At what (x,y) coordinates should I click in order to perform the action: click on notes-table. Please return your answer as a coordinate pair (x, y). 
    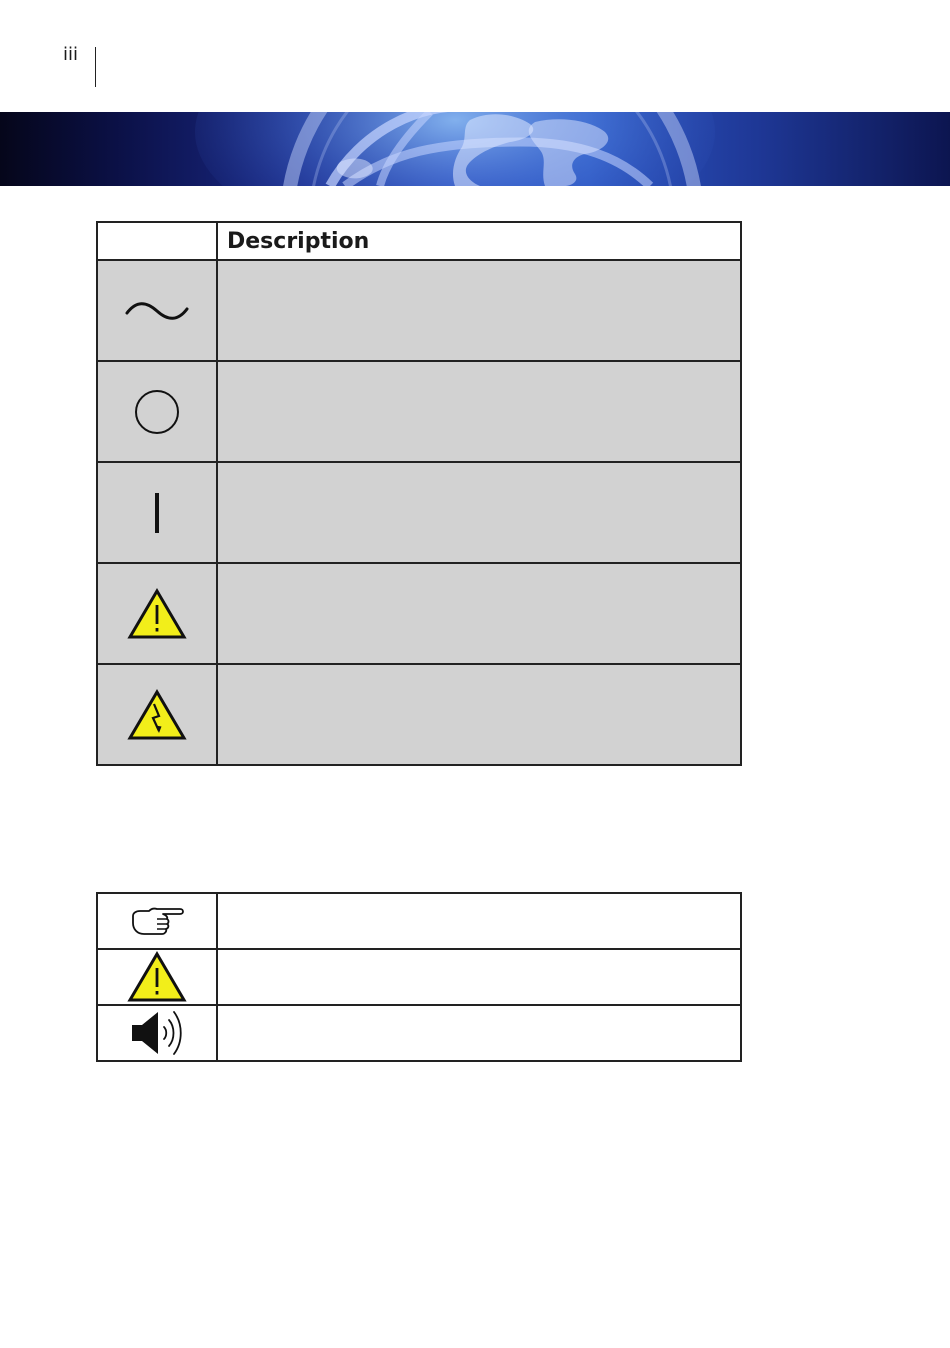
    Looking at the image, I should click on (419, 977).